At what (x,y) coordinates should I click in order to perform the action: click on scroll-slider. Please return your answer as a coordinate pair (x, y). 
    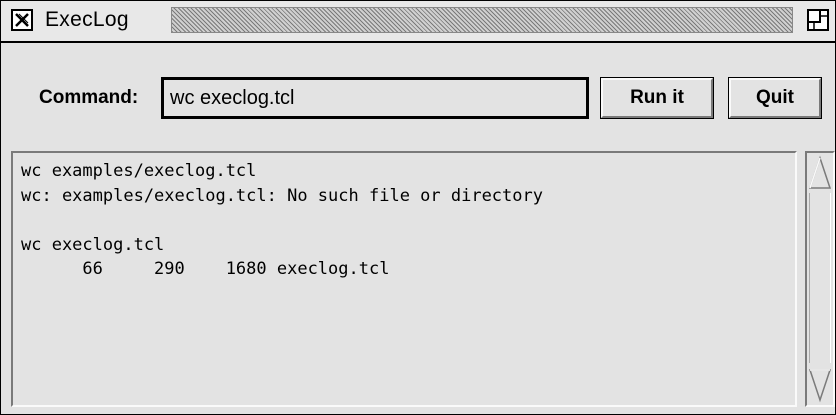
    Looking at the image, I should click on (820, 278).